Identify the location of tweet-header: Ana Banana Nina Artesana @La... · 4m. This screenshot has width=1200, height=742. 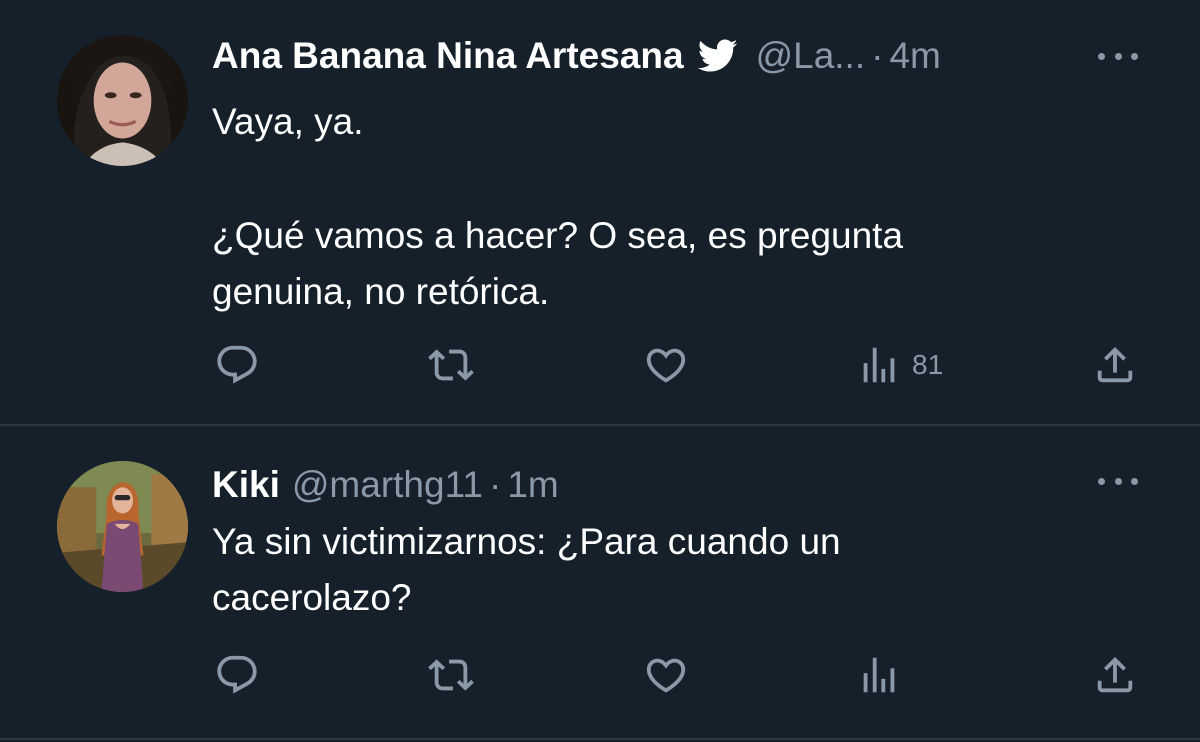
(576, 56).